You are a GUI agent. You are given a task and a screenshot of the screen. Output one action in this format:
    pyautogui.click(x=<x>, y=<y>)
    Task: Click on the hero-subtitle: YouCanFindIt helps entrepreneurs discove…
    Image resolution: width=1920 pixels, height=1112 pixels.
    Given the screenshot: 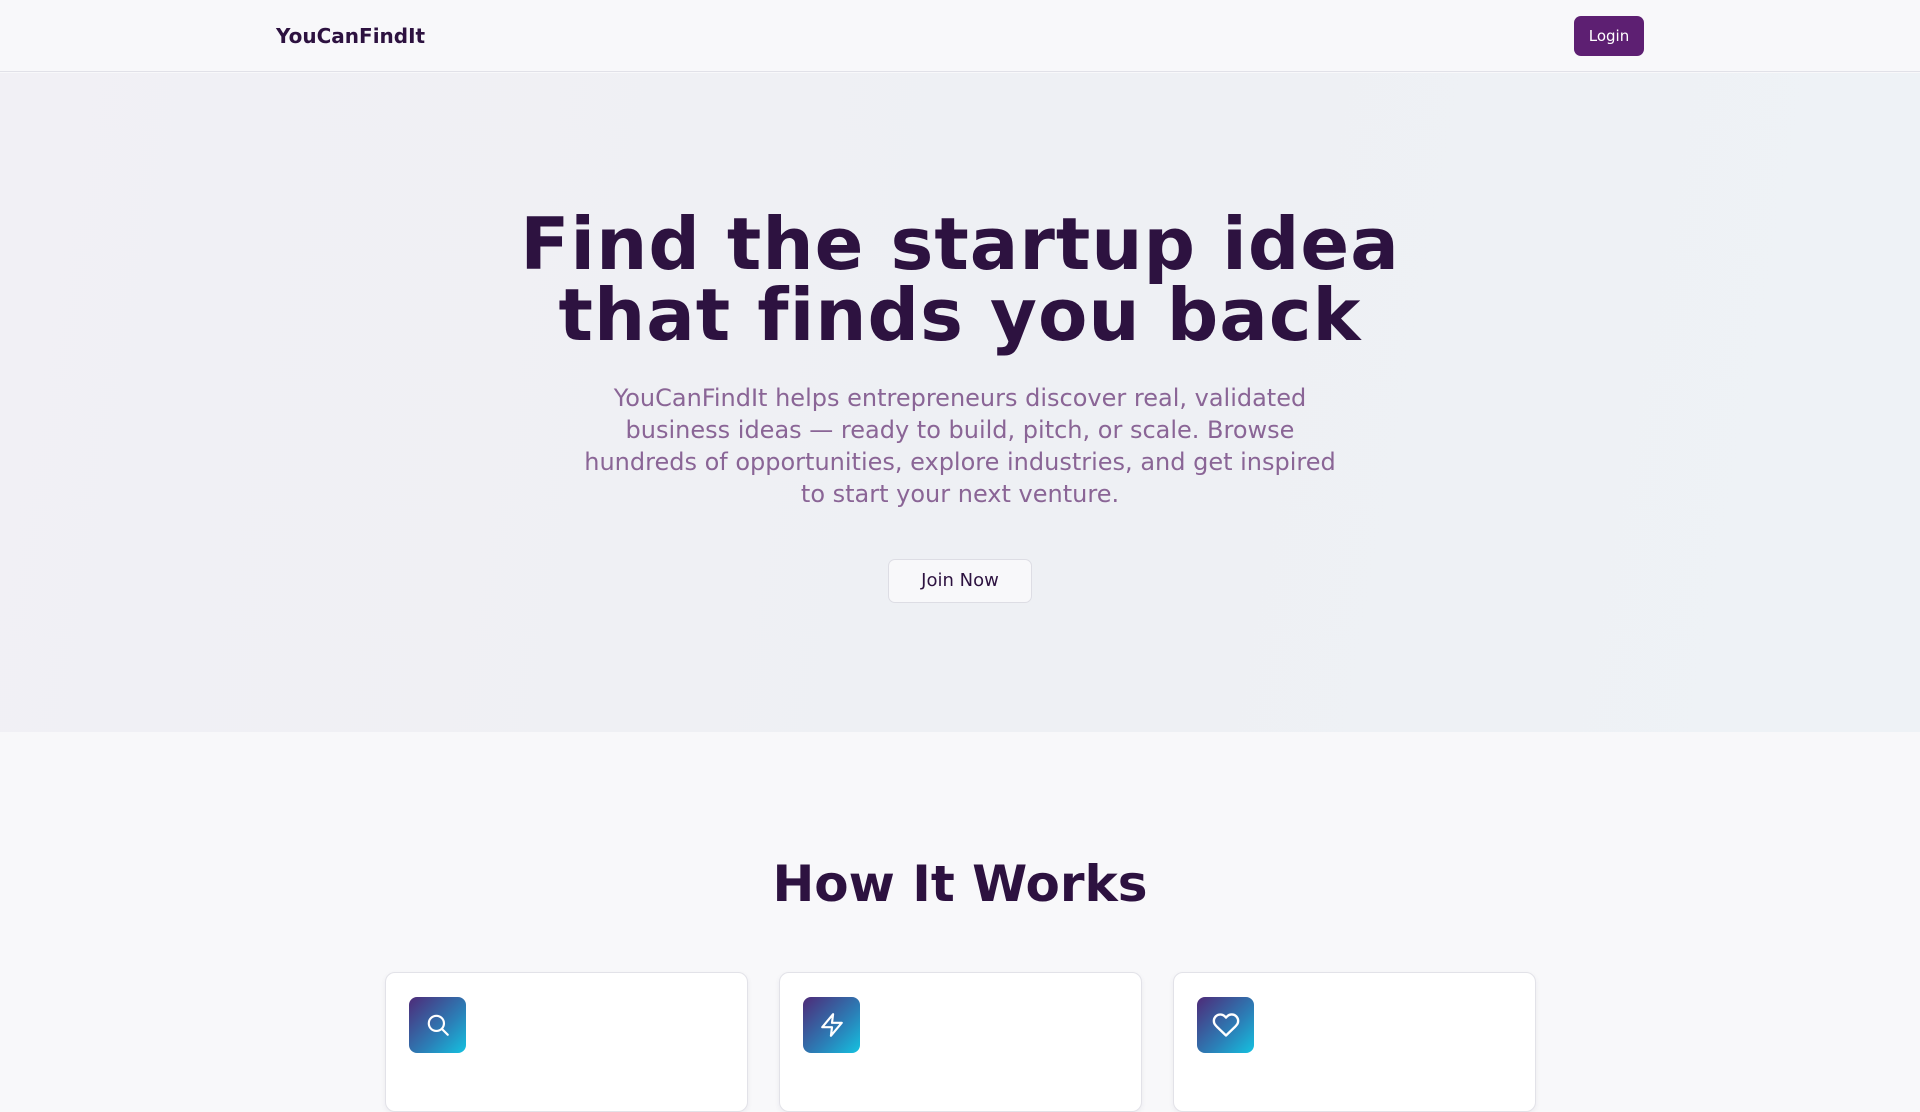 What is the action you would take?
    pyautogui.click(x=960, y=446)
    